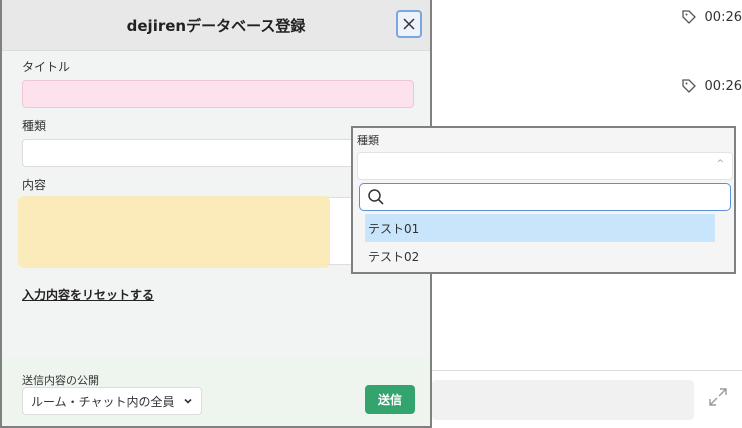  Describe the element at coordinates (60, 380) in the screenshot. I see `publish-label: 送信内容の公開` at that location.